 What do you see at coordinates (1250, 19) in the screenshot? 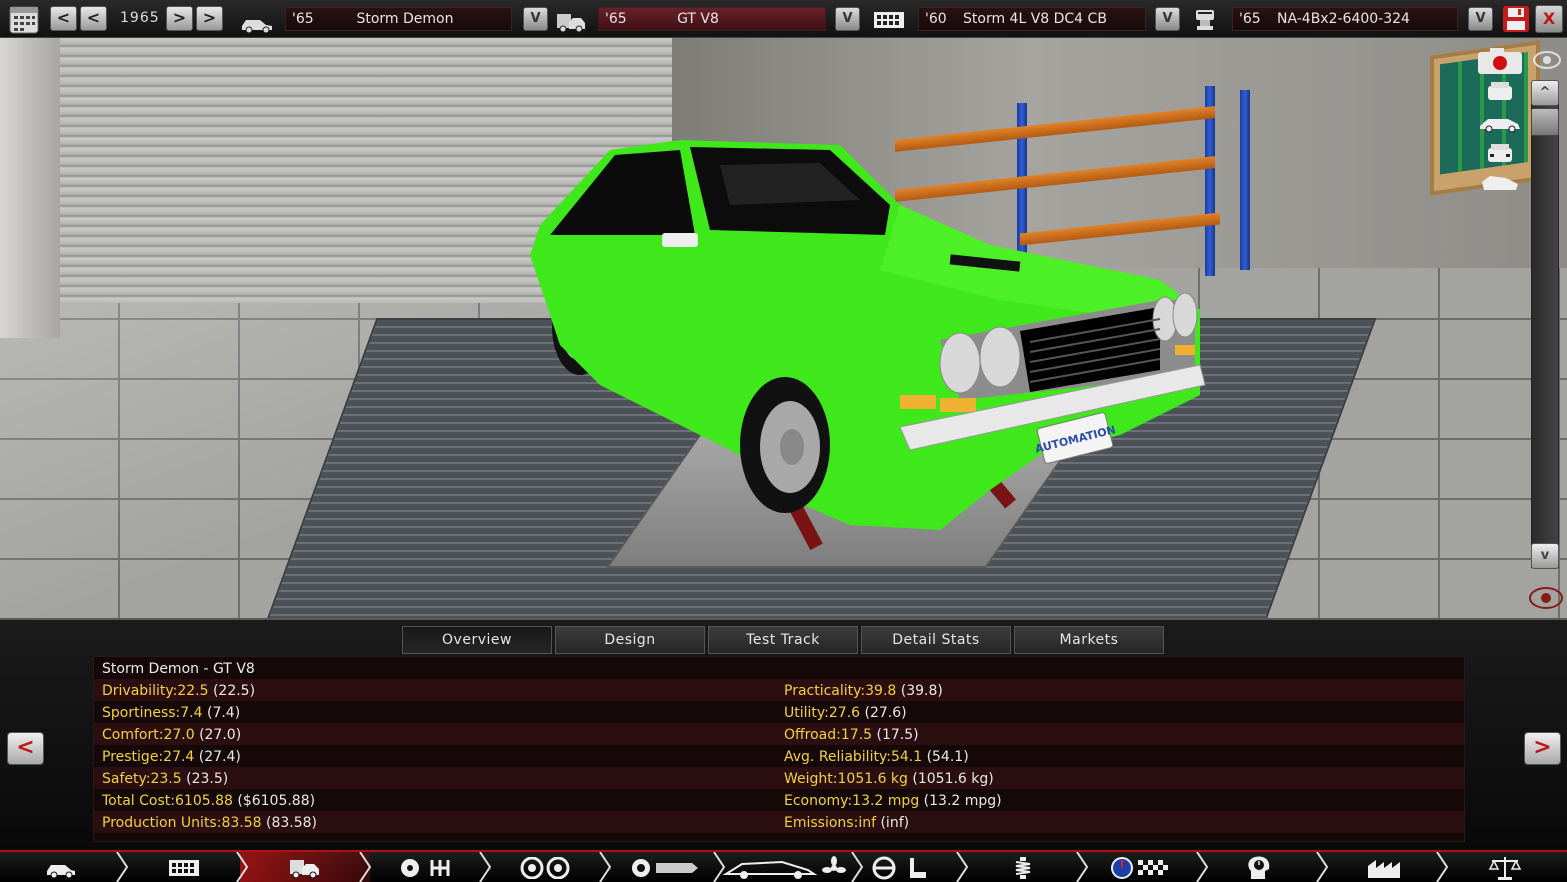
I see `engine-variant-year: '65` at bounding box center [1250, 19].